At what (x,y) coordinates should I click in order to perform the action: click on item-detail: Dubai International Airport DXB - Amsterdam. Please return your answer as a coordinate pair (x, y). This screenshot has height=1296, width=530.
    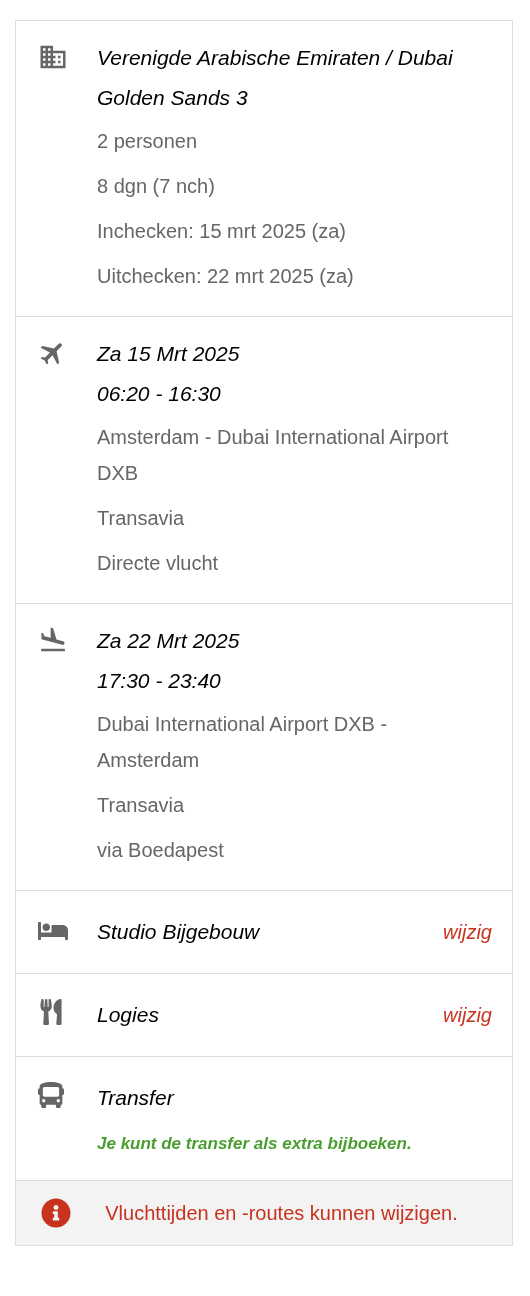
    Looking at the image, I should click on (243, 742).